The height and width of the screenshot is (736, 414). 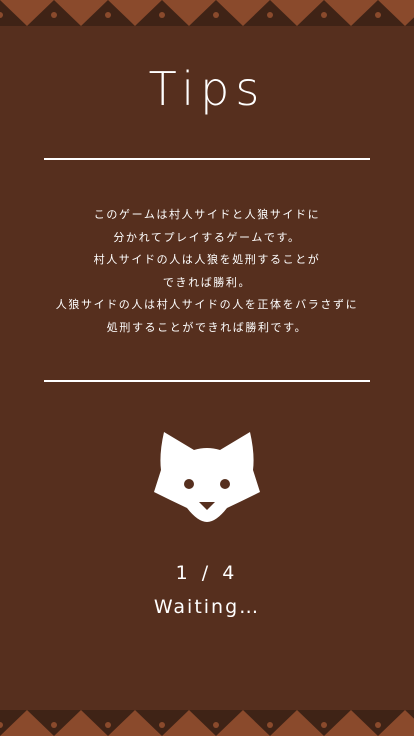 What do you see at coordinates (207, 573) in the screenshot?
I see `progress-counter: 1 / 4` at bounding box center [207, 573].